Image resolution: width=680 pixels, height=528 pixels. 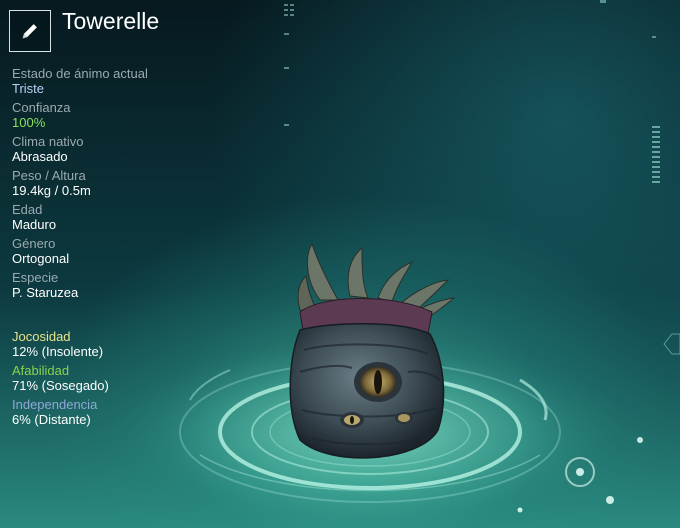 I want to click on stat-value: P. Staruzea, so click(x=45, y=292).